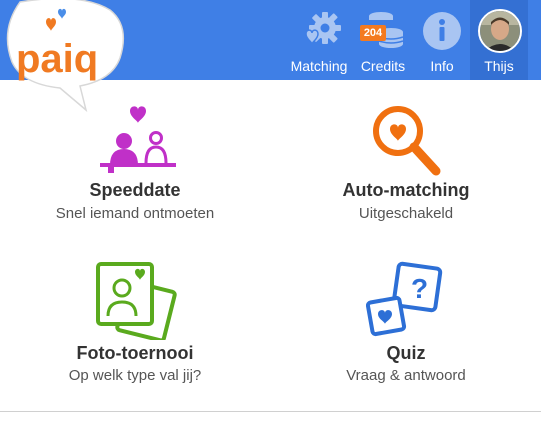 The width and height of the screenshot is (541, 447). I want to click on avatar-photo, so click(500, 31).